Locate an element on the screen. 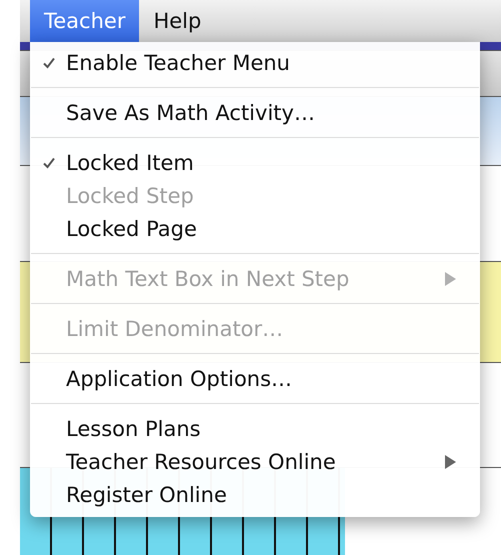 Image resolution: width=501 pixels, height=555 pixels. menu-item: Lesson Plans is located at coordinates (255, 428).